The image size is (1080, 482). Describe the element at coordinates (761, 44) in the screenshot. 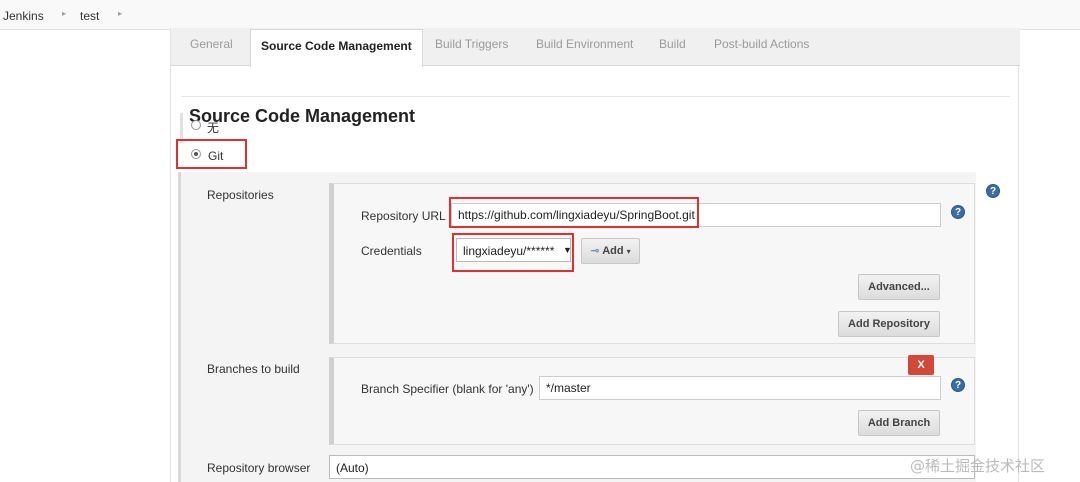

I see `tab-post-build-actions: Post-build Actions` at that location.